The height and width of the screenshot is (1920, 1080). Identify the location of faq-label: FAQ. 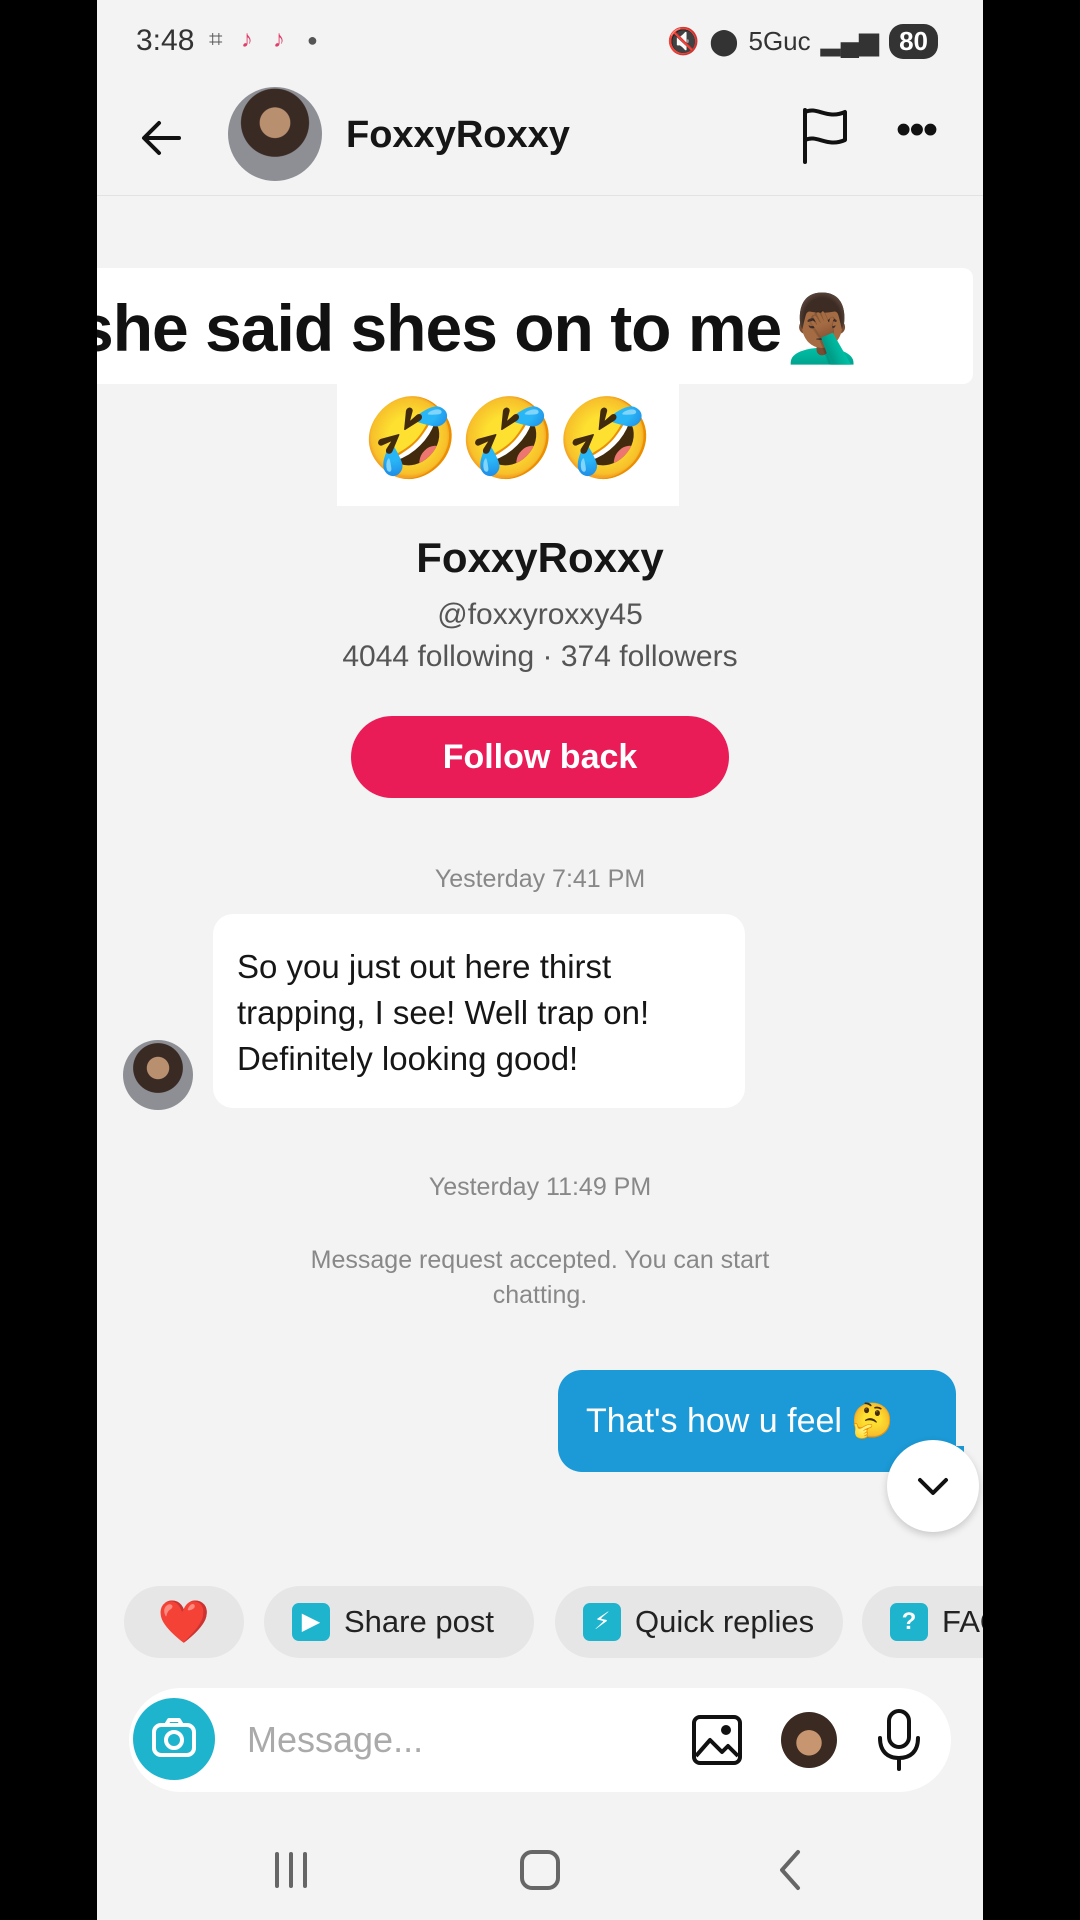
(962, 1621).